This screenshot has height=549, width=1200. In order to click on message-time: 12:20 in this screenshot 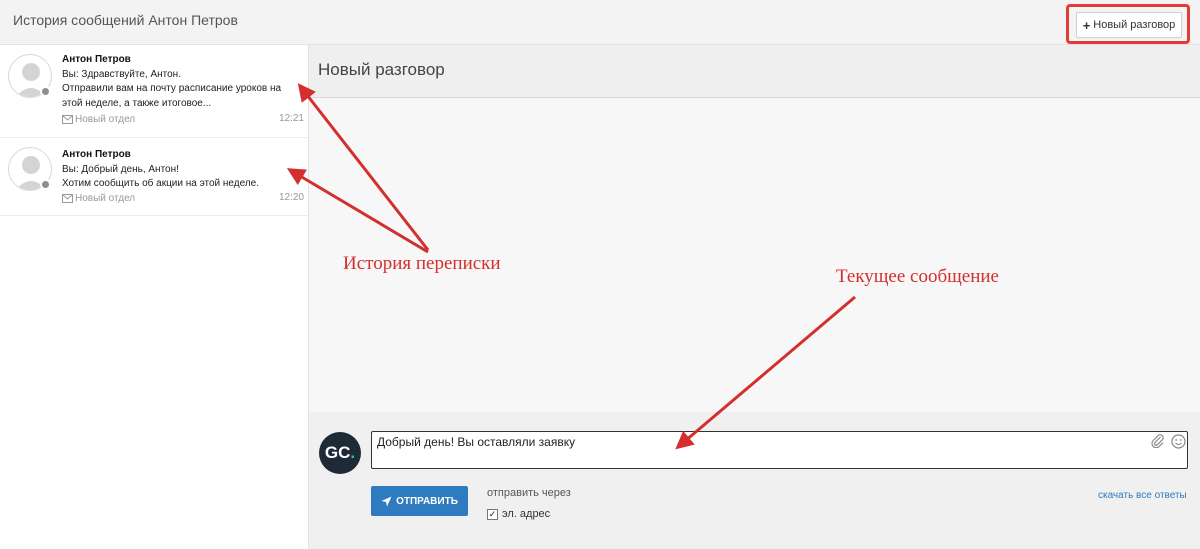, I will do `click(291, 197)`.